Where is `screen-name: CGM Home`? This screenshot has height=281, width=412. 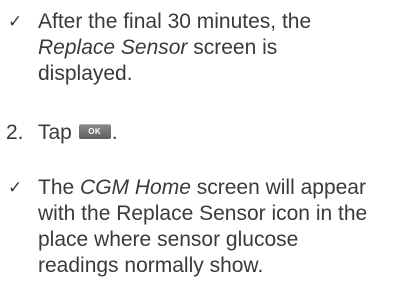
screen-name: CGM Home is located at coordinates (135, 187).